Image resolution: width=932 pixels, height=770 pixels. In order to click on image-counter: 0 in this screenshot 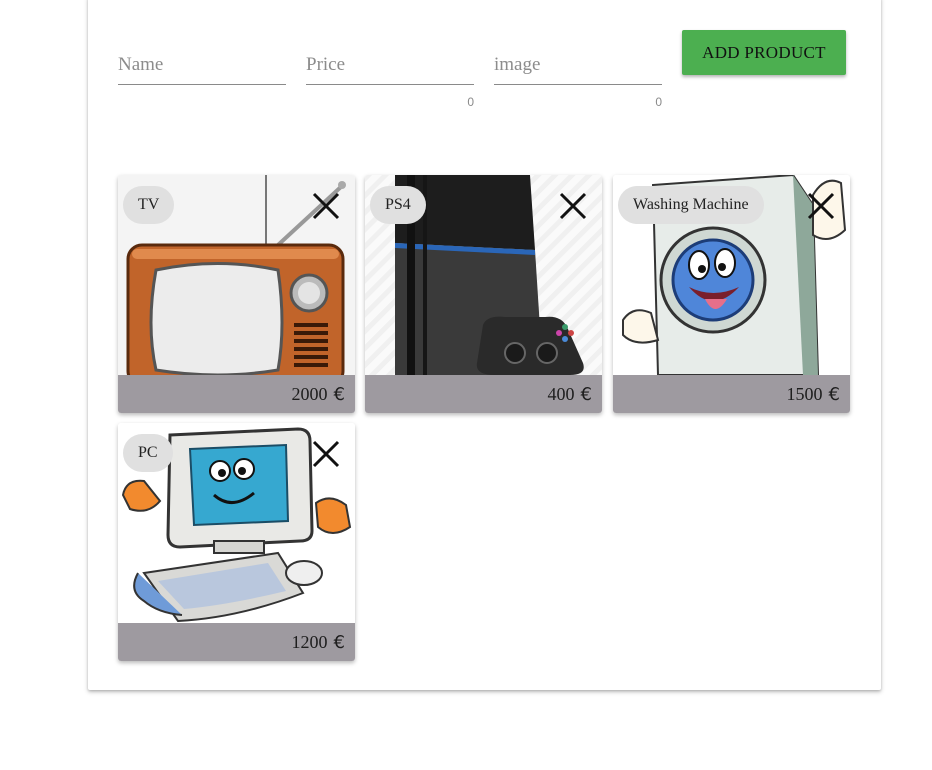, I will do `click(658, 102)`.